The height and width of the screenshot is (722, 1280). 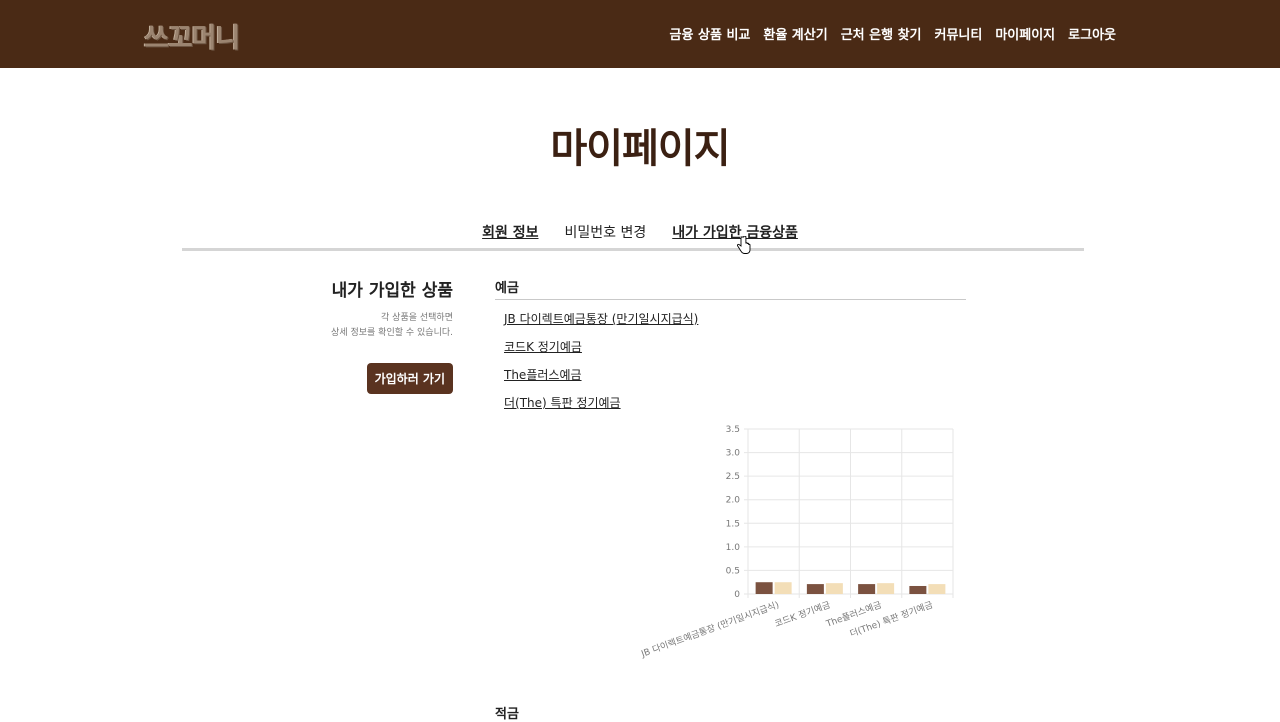 I want to click on x-tick-label: JB 다이렉트예금통장 (만기일시지급식), so click(x=710, y=629).